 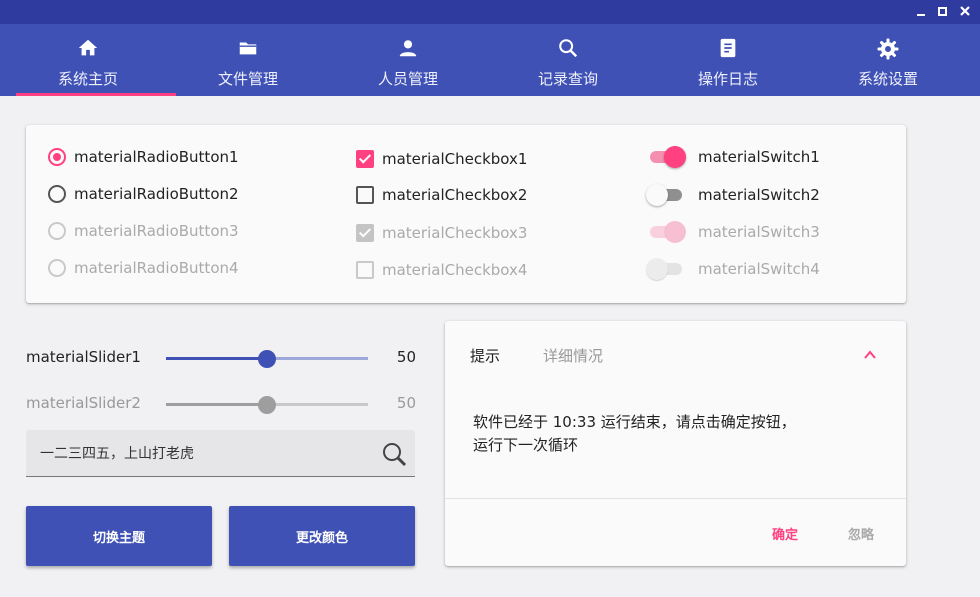 What do you see at coordinates (394, 454) in the screenshot?
I see `magnifier-icon` at bounding box center [394, 454].